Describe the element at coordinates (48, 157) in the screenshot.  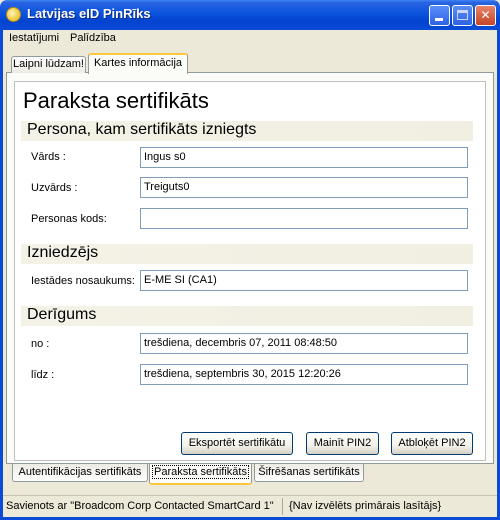
I see `first-name-label: Vārds :` at that location.